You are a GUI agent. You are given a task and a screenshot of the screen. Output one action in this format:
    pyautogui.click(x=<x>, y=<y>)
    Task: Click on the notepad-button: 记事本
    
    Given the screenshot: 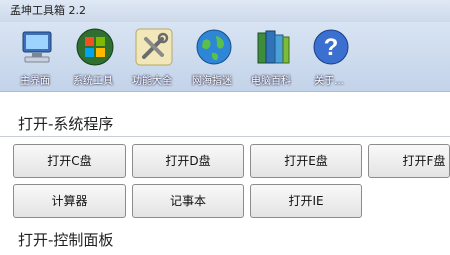 What is the action you would take?
    pyautogui.click(x=188, y=201)
    